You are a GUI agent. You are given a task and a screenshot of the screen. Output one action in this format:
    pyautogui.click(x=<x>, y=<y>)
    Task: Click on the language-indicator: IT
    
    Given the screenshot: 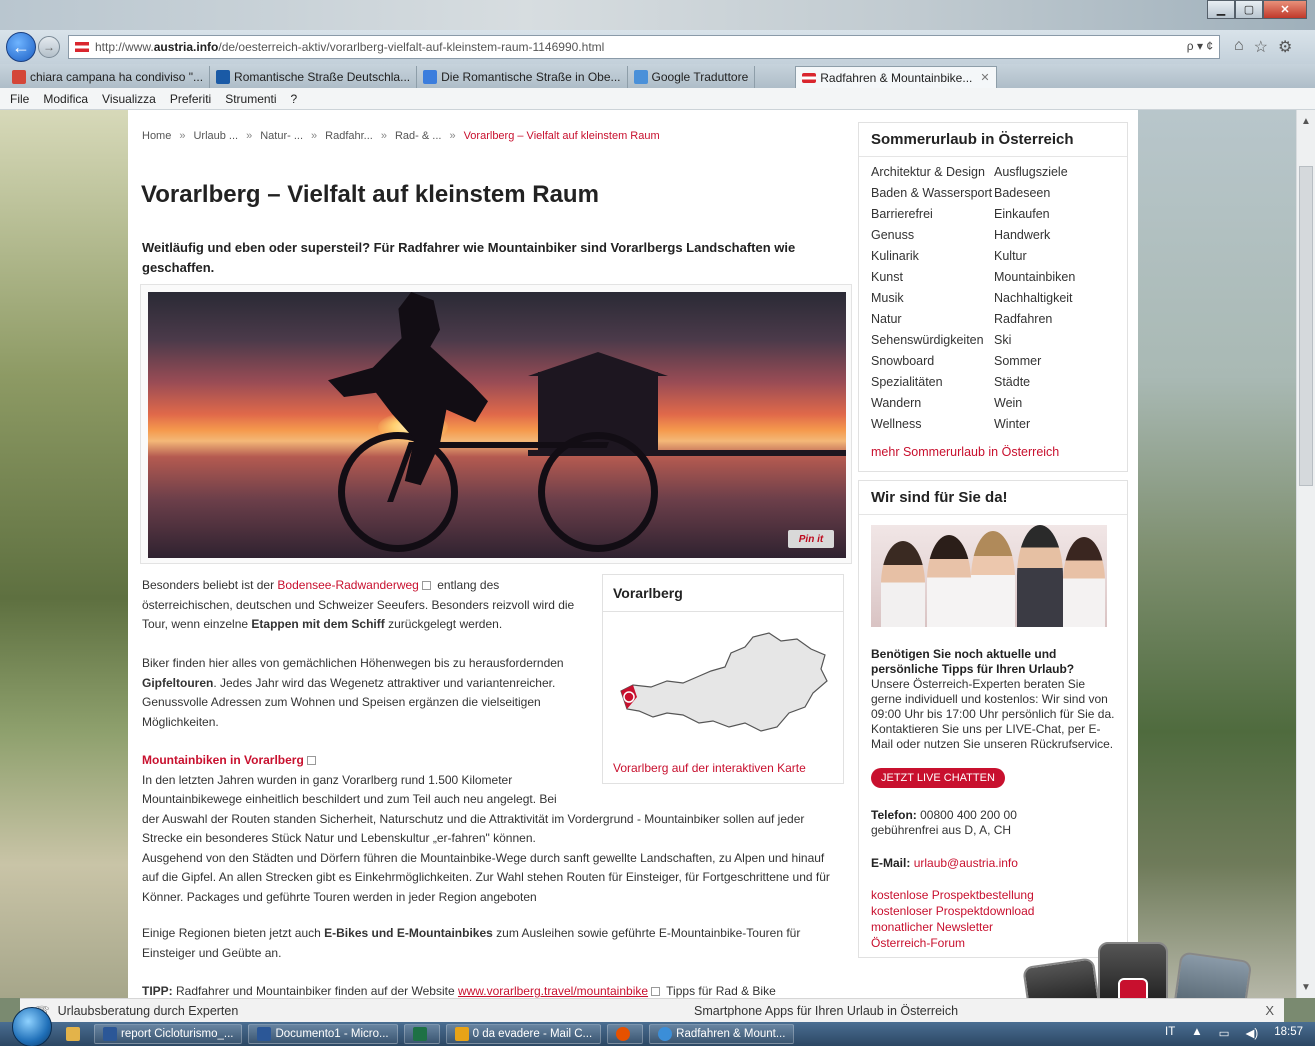 What is the action you would take?
    pyautogui.click(x=1170, y=1033)
    